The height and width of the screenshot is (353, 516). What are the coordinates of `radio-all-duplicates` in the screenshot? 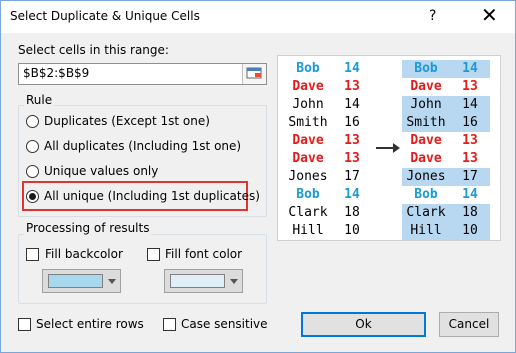 It's located at (32, 146).